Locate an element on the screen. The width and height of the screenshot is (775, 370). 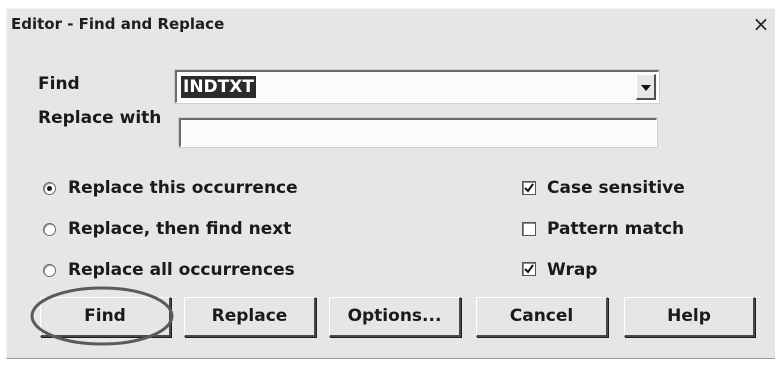
radio-replace-all-label: Replace all occurrences is located at coordinates (181, 270).